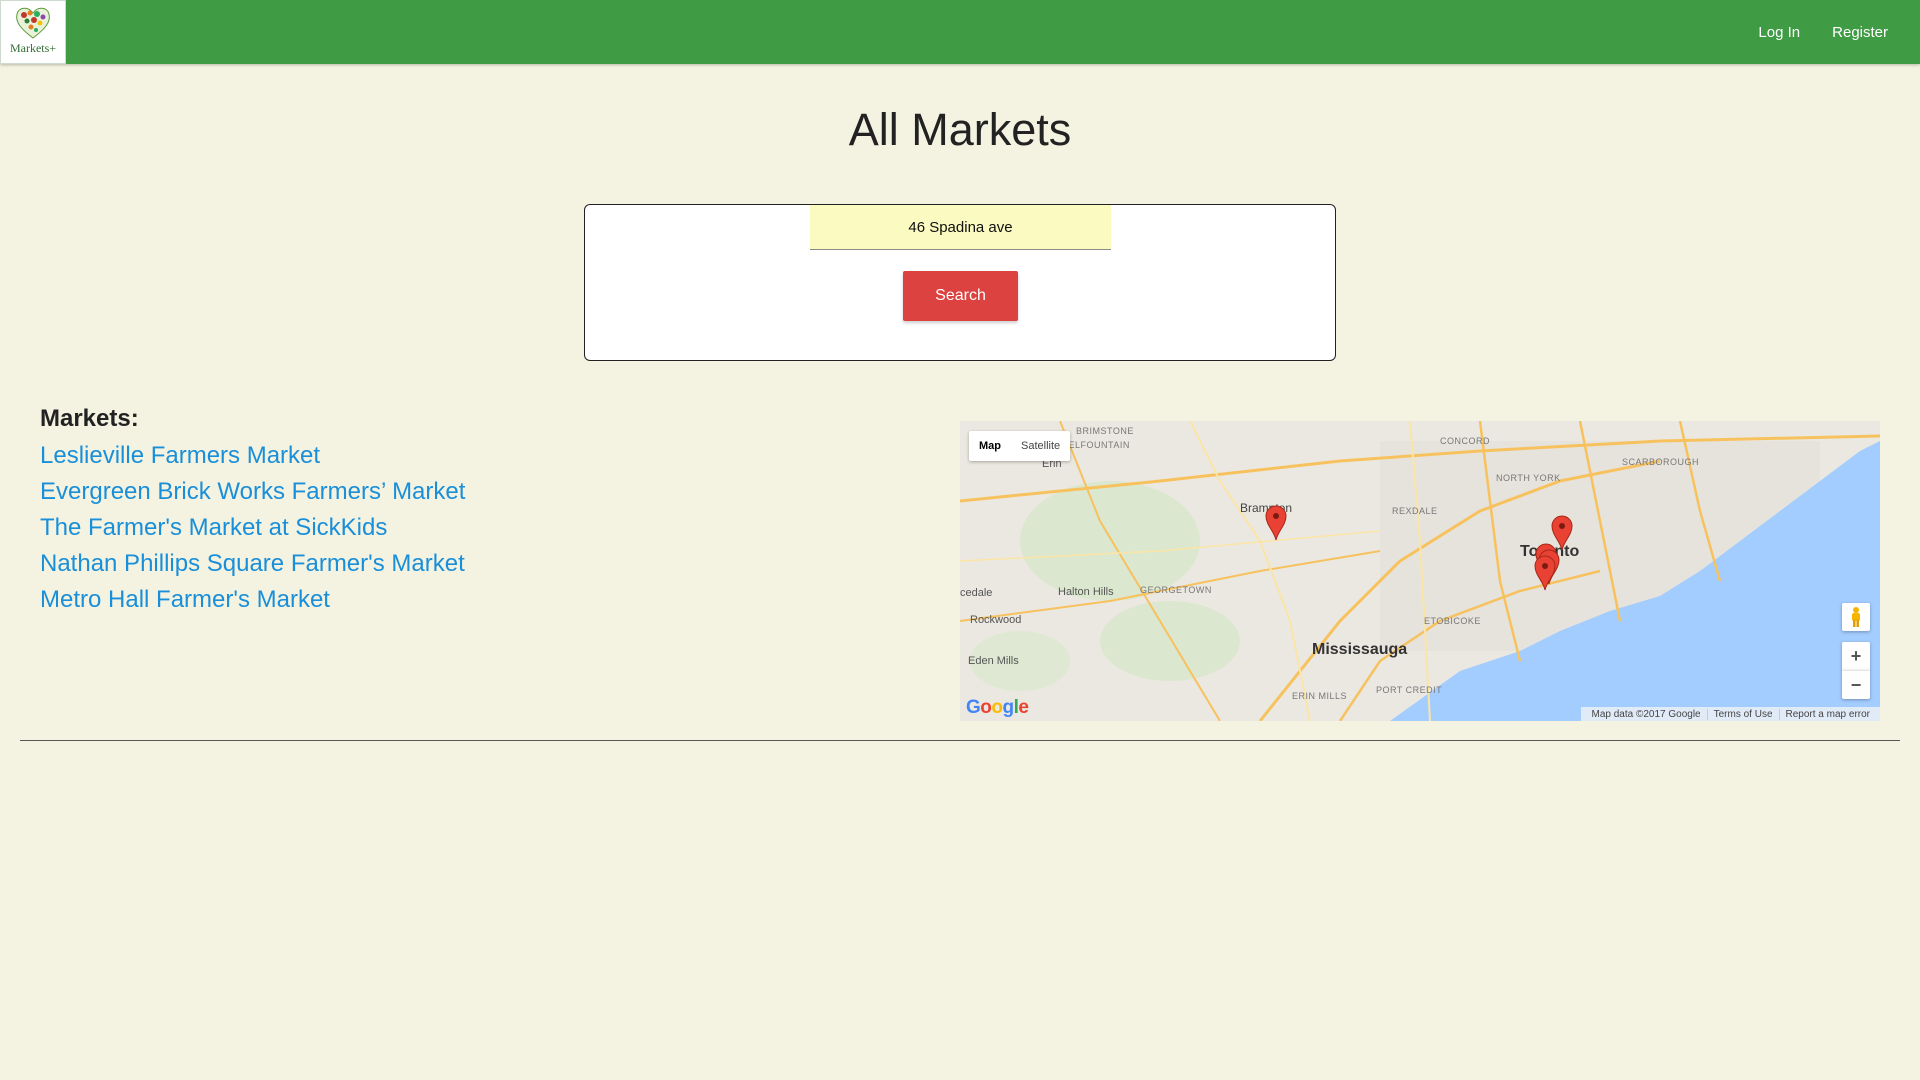 This screenshot has height=1080, width=1920. Describe the element at coordinates (1040, 446) in the screenshot. I see `map-type-satellite-button: Satellite` at that location.